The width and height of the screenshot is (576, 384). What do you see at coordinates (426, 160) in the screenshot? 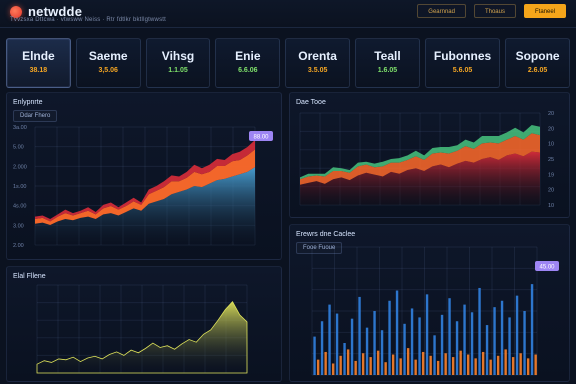
I see `area-chart-top-right: 20 20 10 25 19 20 10` at bounding box center [426, 160].